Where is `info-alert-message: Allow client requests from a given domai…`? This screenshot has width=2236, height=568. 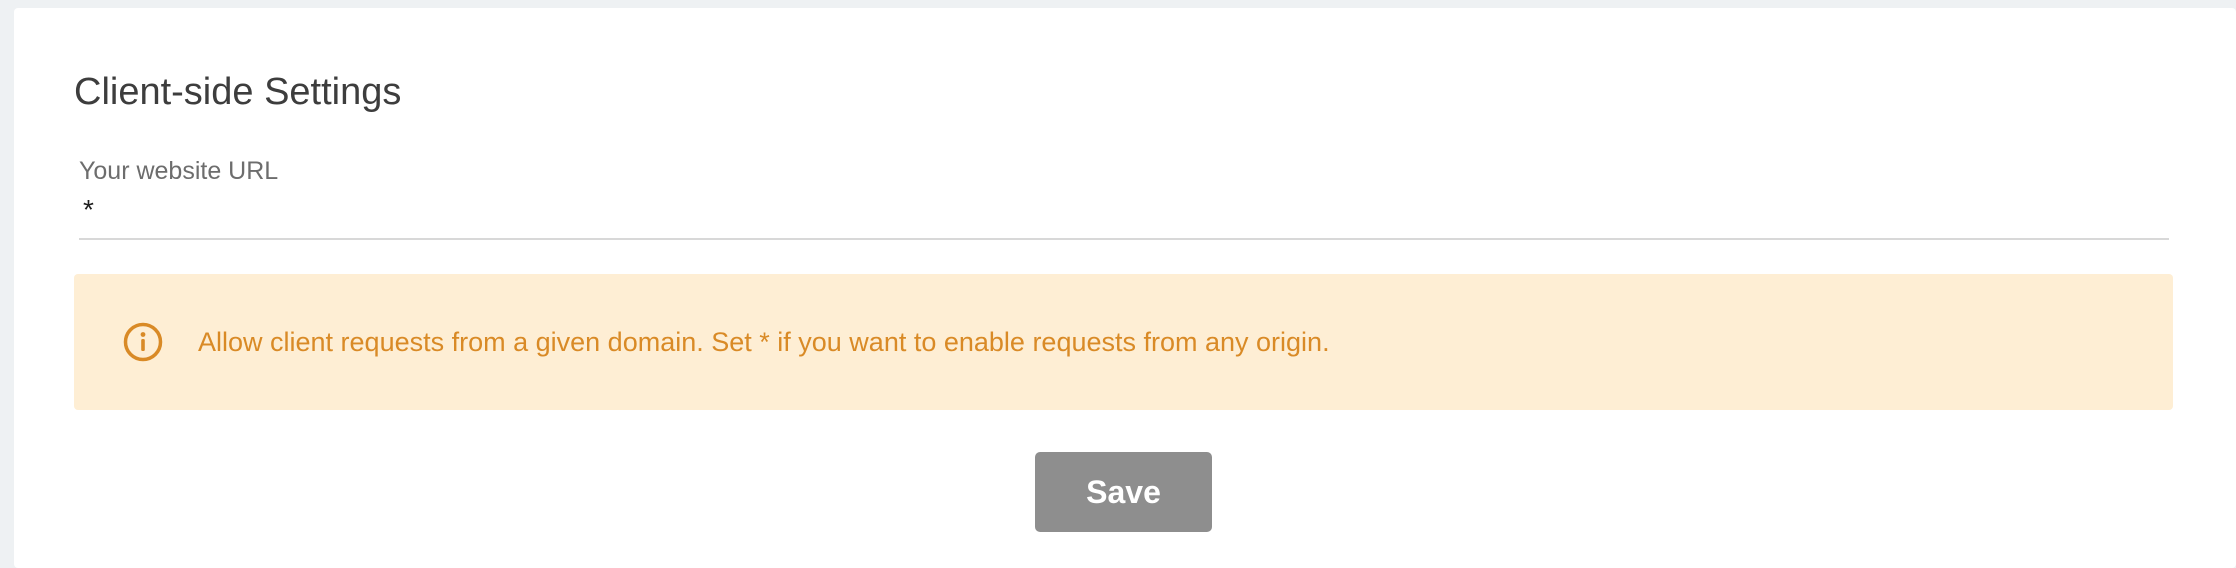
info-alert-message: Allow client requests from a given domai… is located at coordinates (764, 341).